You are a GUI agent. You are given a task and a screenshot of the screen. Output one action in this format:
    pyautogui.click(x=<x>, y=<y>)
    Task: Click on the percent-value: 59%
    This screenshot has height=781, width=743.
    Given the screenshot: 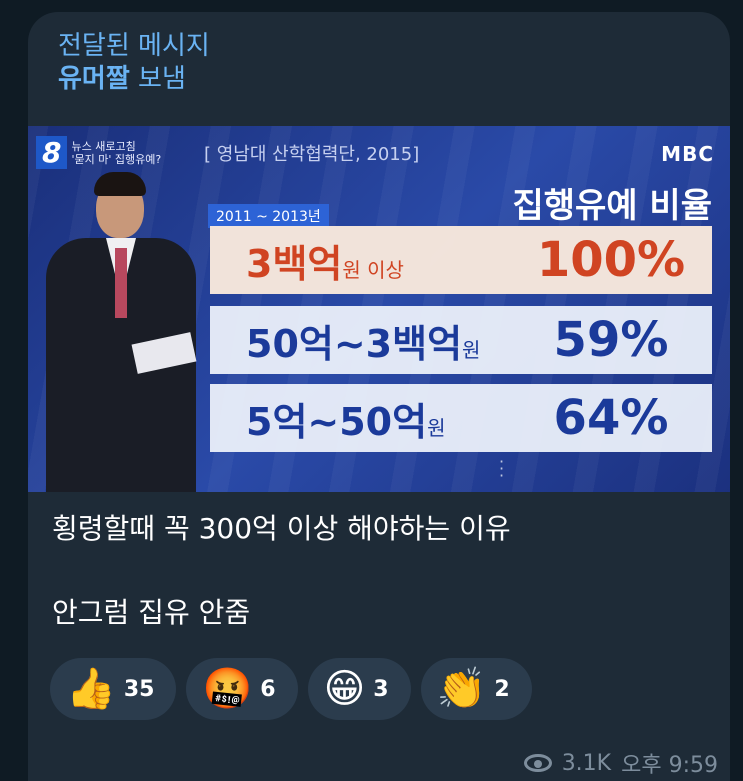 What is the action you would take?
    pyautogui.click(x=611, y=340)
    